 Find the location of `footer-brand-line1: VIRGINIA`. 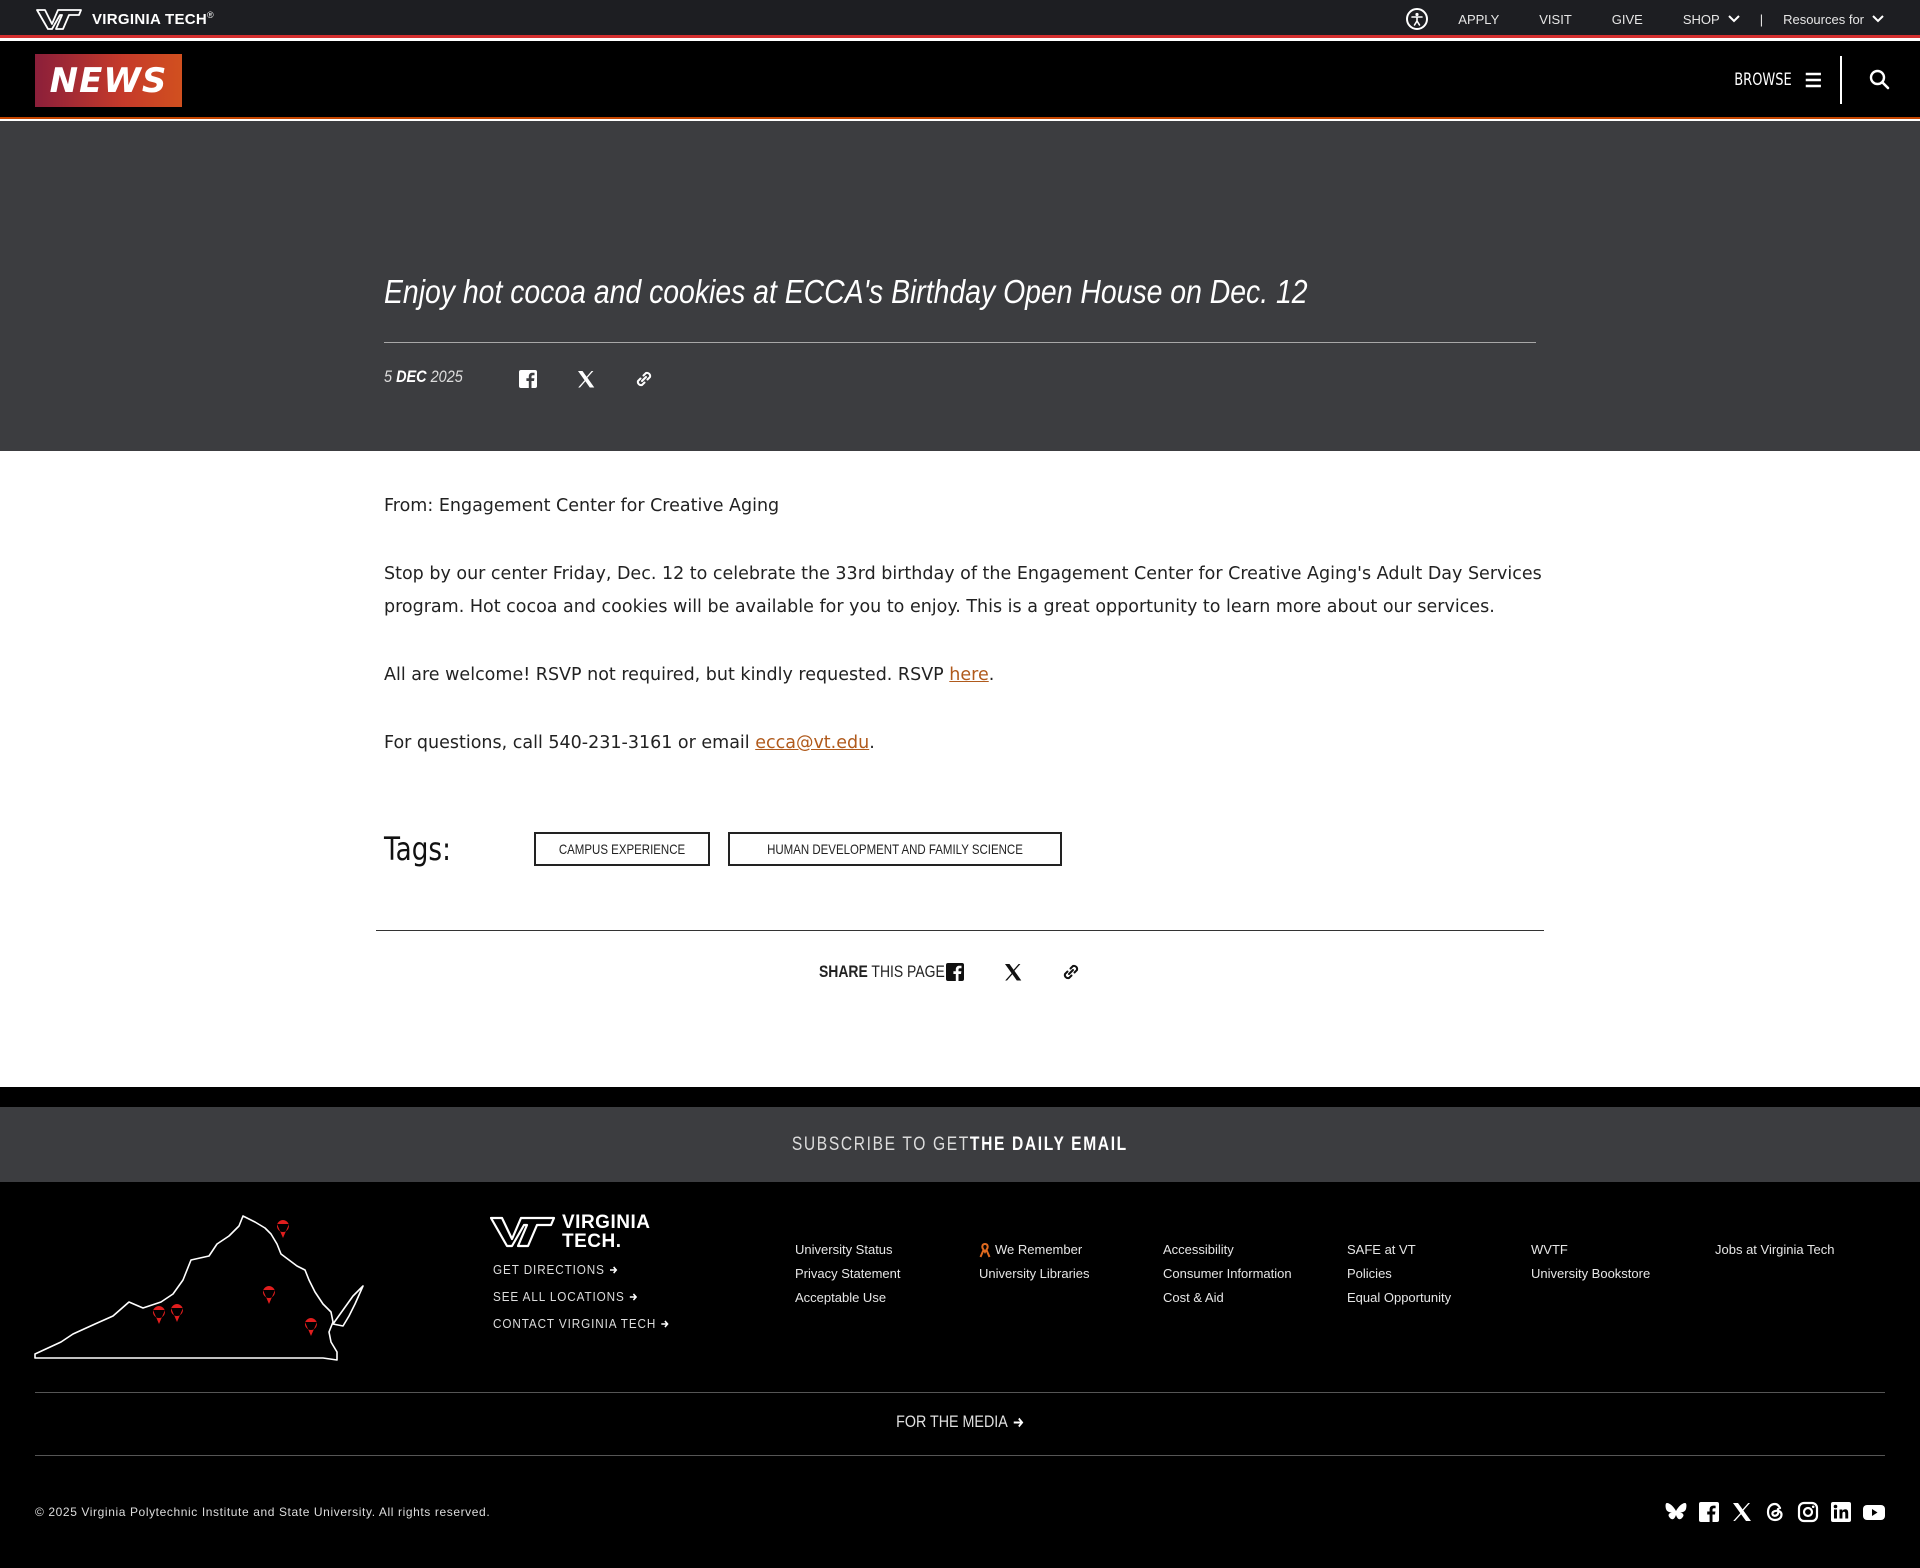

footer-brand-line1: VIRGINIA is located at coordinates (606, 1222).